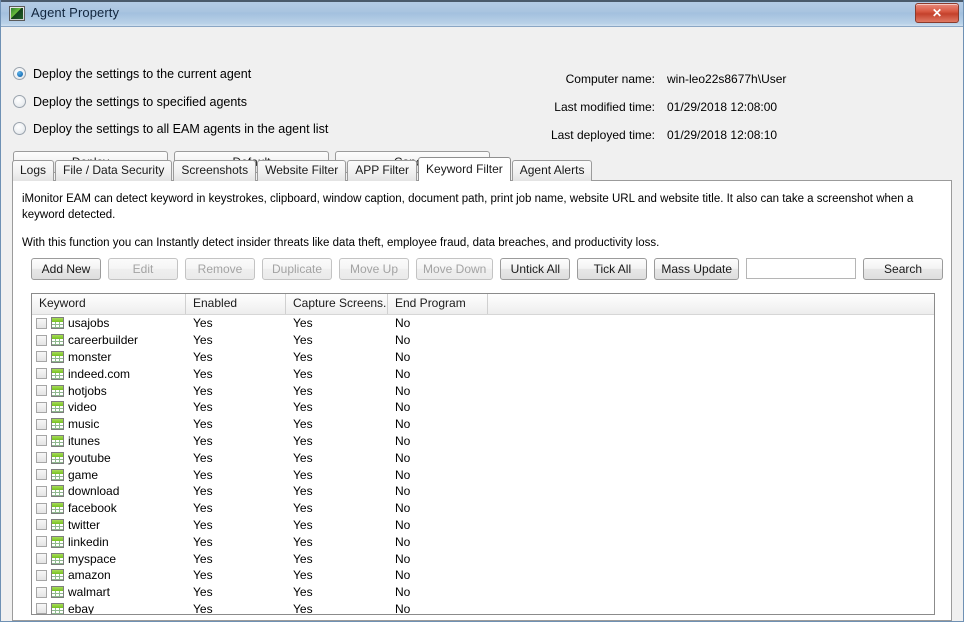 This screenshot has width=964, height=622. Describe the element at coordinates (483, 424) in the screenshot. I see `table-row: music Yes Yes No` at that location.